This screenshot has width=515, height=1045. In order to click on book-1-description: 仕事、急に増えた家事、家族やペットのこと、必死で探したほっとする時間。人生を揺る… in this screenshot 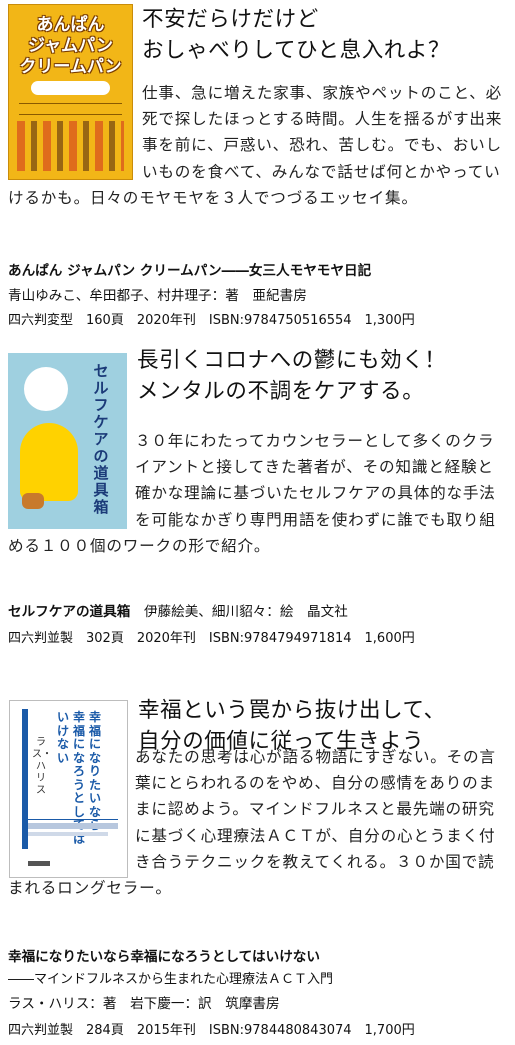, I will do `click(255, 145)`.